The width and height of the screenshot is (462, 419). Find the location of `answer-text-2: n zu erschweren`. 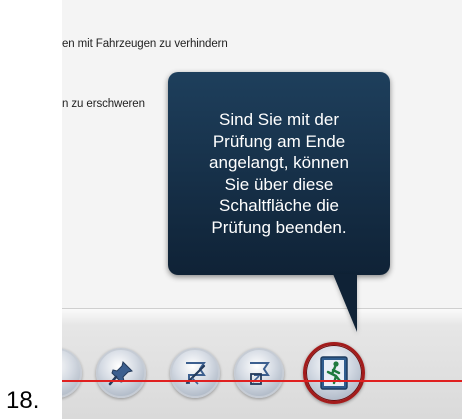

answer-text-2: n zu erschweren is located at coordinates (103, 104).